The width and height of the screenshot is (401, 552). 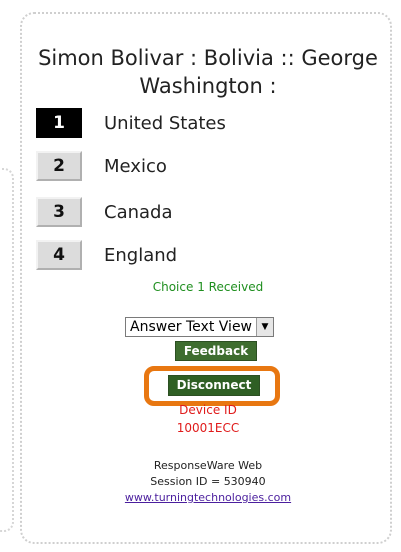 I want to click on disconnect-button: Disconnect, so click(x=214, y=385).